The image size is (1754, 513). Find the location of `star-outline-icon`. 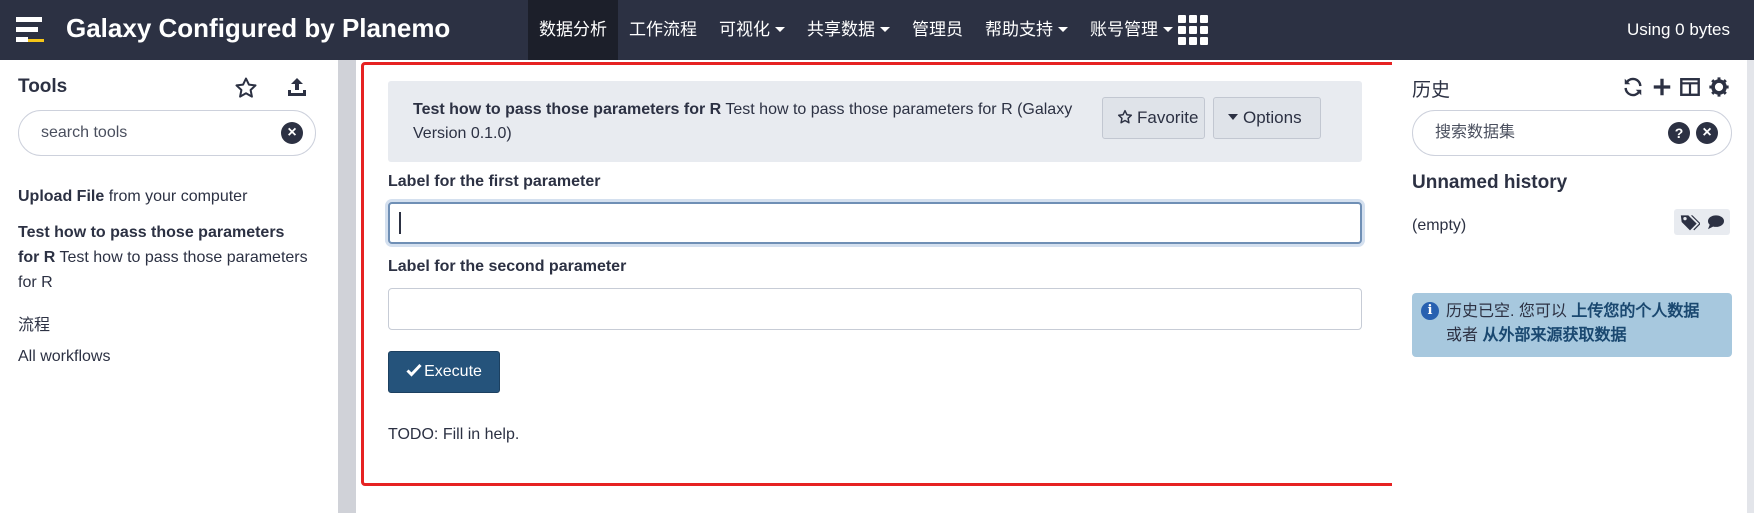

star-outline-icon is located at coordinates (1125, 116).